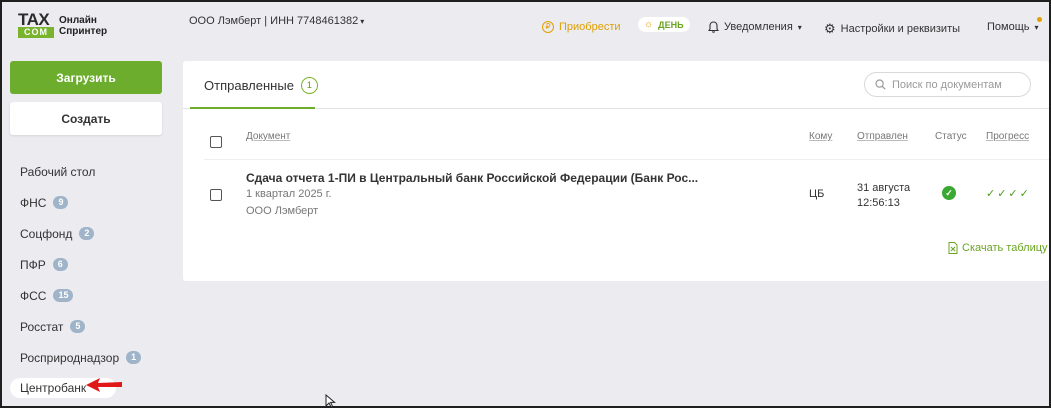  I want to click on notifications-label: Уведомления, so click(758, 27).